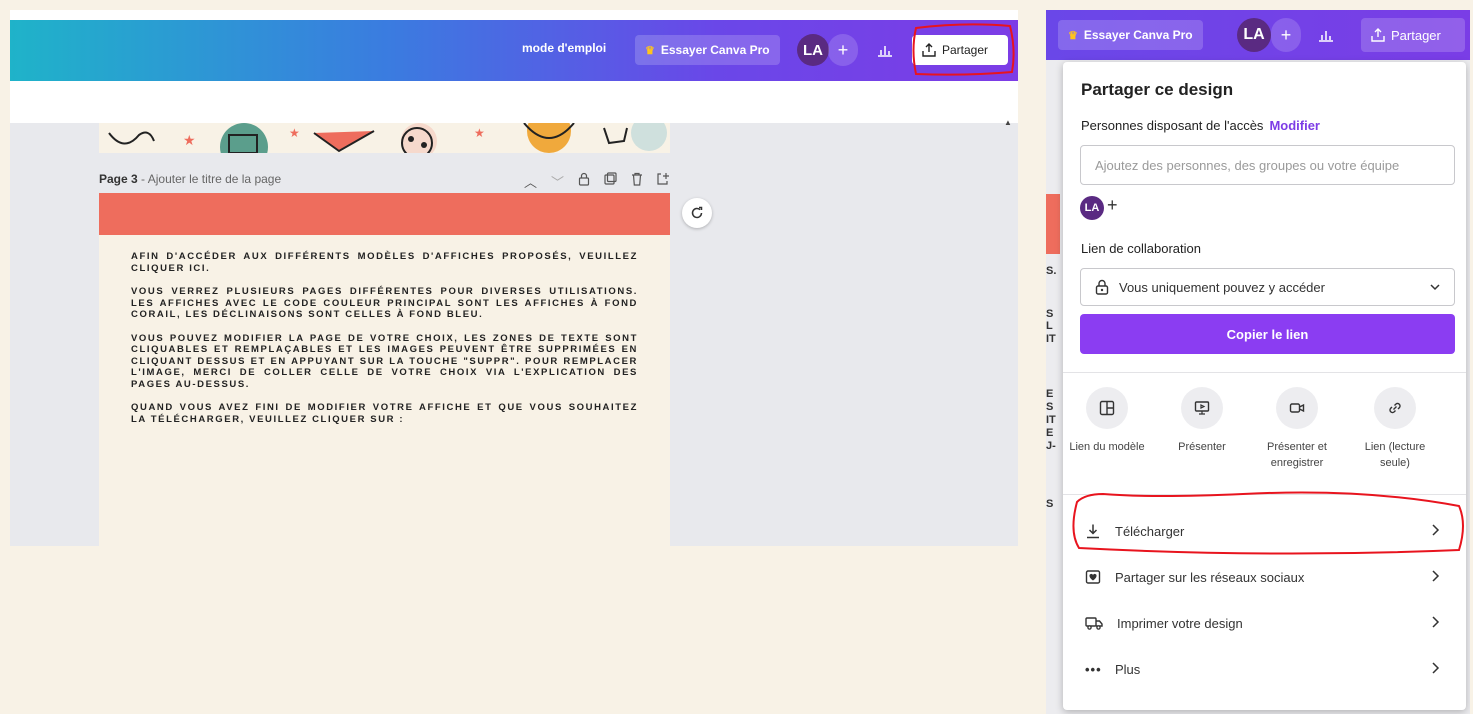 Image resolution: width=1473 pixels, height=714 pixels. What do you see at coordinates (564, 48) in the screenshot?
I see `guide-link: mode d'emploi` at bounding box center [564, 48].